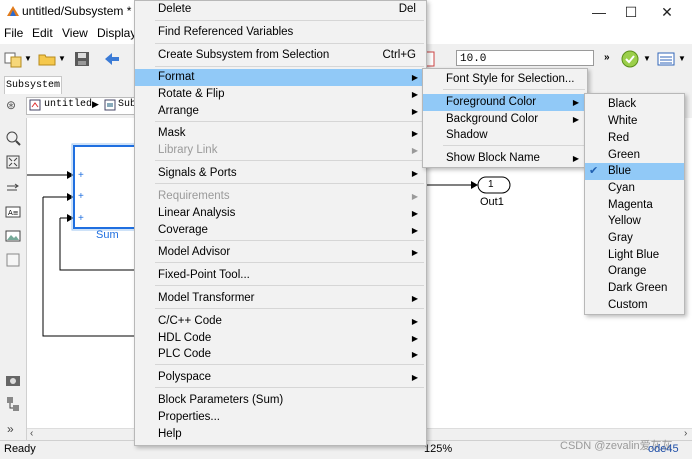 This screenshot has width=692, height=459. What do you see at coordinates (31, 433) in the screenshot?
I see `scroll-left-icon: ‹` at bounding box center [31, 433].